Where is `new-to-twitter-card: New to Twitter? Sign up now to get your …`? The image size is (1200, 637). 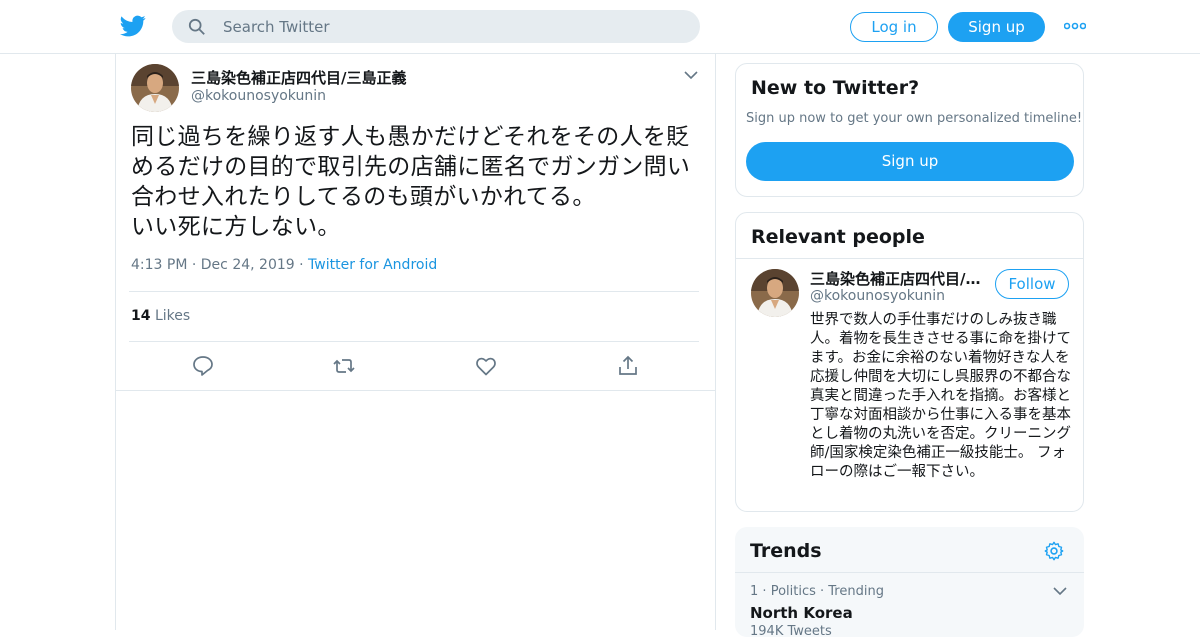 new-to-twitter-card: New to Twitter? Sign up now to get your … is located at coordinates (909, 130).